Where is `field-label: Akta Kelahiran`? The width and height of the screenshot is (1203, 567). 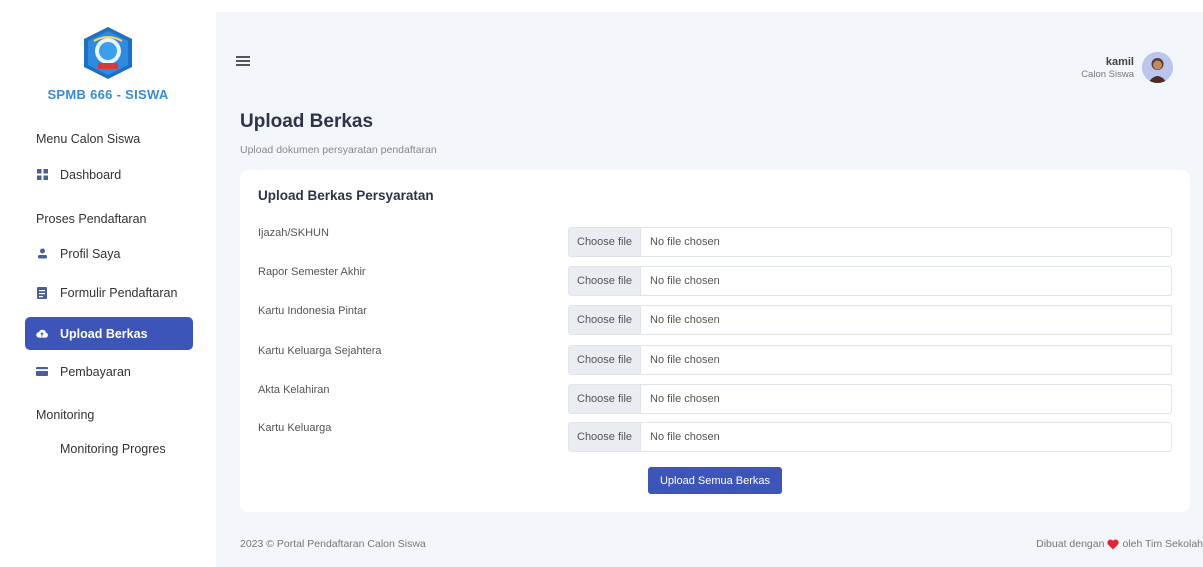 field-label: Akta Kelahiran is located at coordinates (294, 390).